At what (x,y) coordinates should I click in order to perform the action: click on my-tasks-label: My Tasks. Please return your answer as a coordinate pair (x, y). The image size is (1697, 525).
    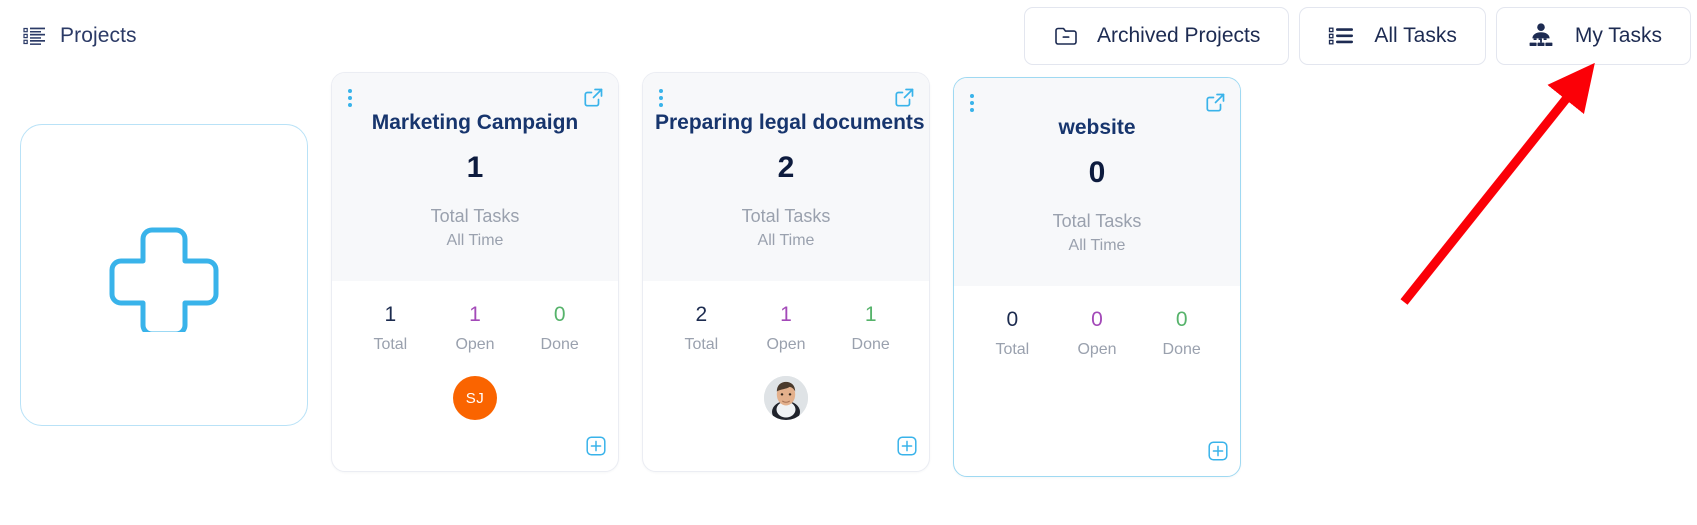
    Looking at the image, I should click on (1618, 35).